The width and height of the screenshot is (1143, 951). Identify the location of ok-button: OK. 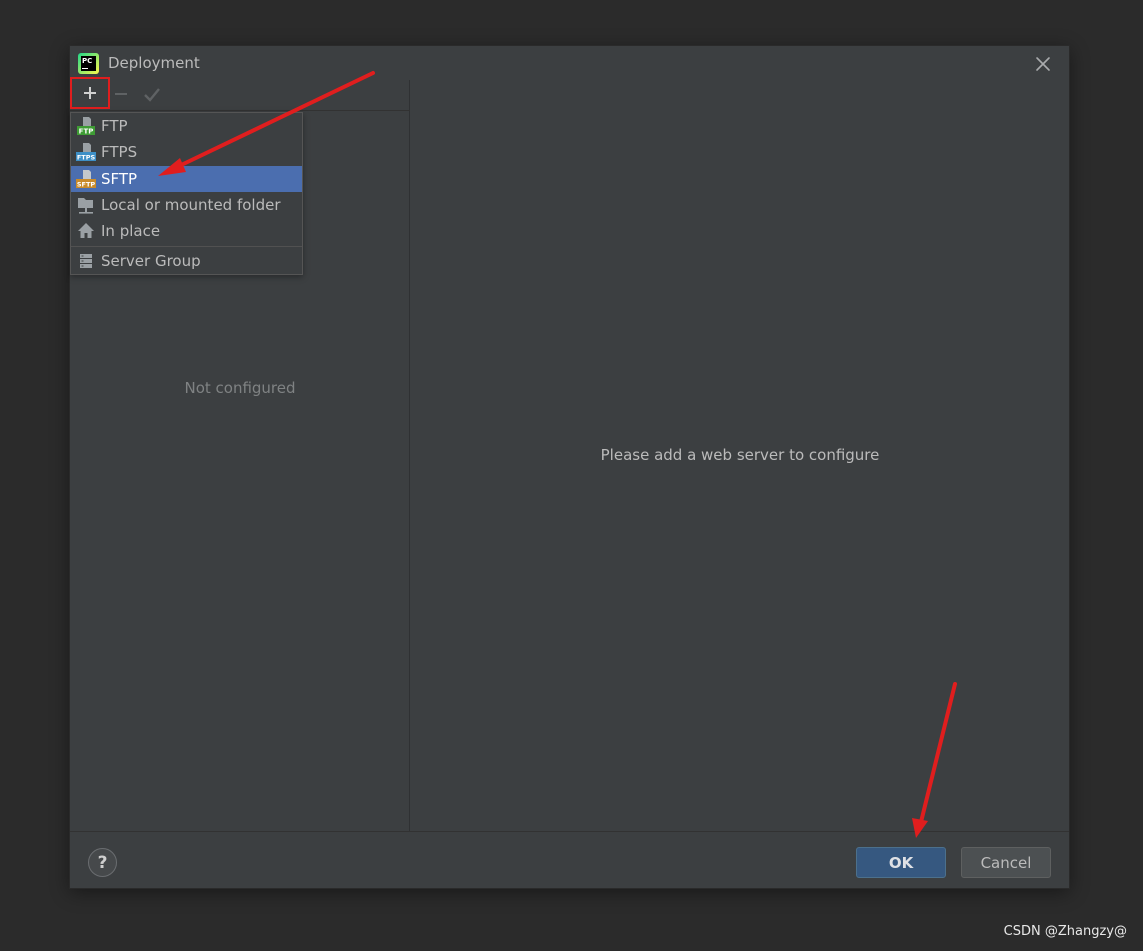
(901, 862).